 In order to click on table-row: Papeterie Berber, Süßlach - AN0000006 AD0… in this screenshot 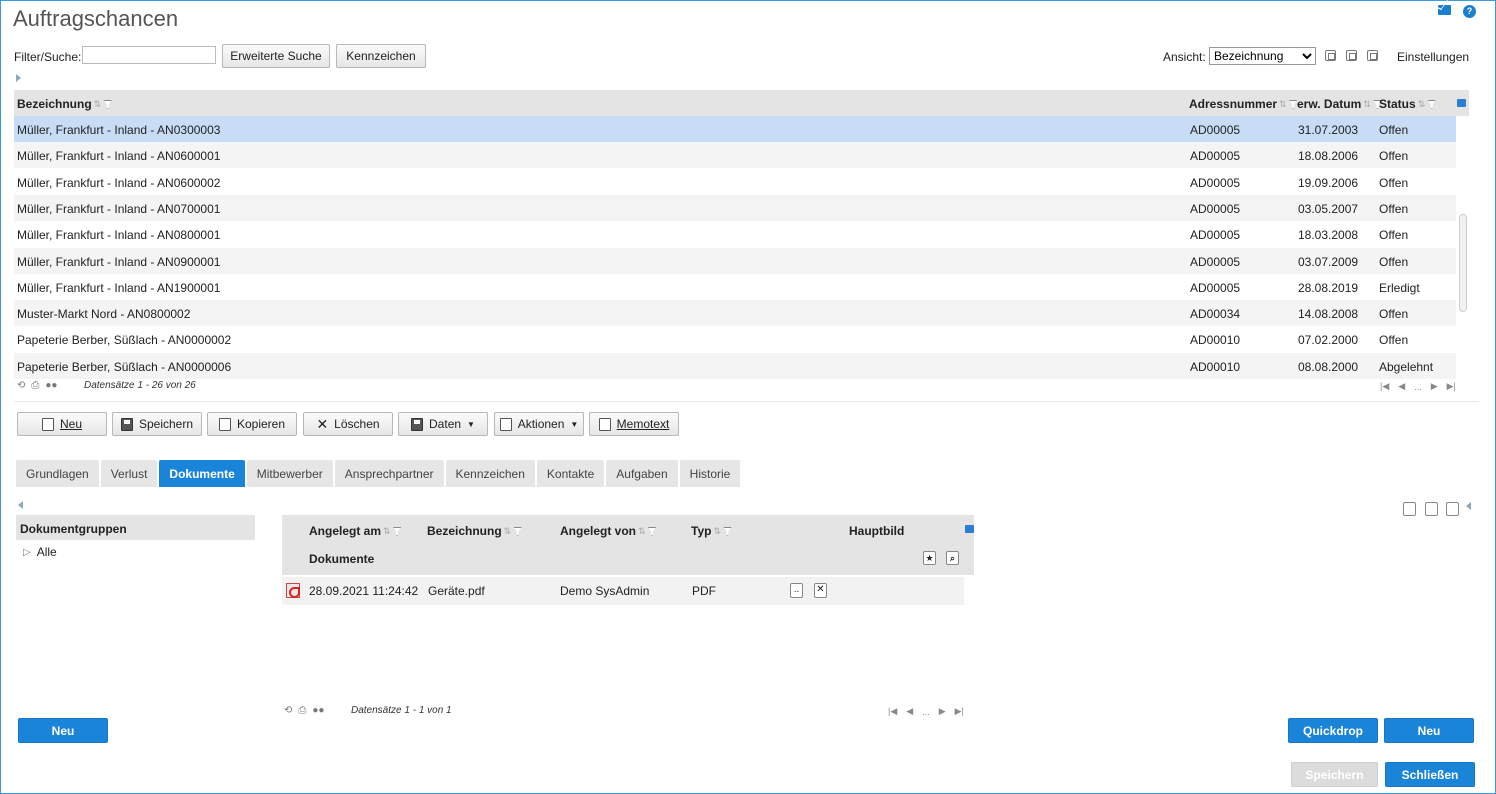, I will do `click(735, 365)`.